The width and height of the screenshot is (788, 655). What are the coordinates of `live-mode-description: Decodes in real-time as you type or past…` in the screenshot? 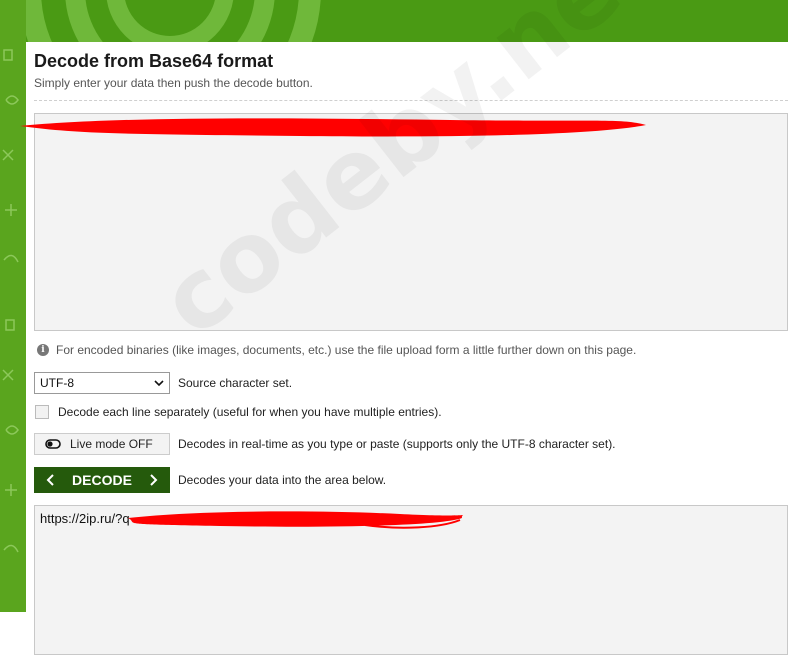 It's located at (397, 444).